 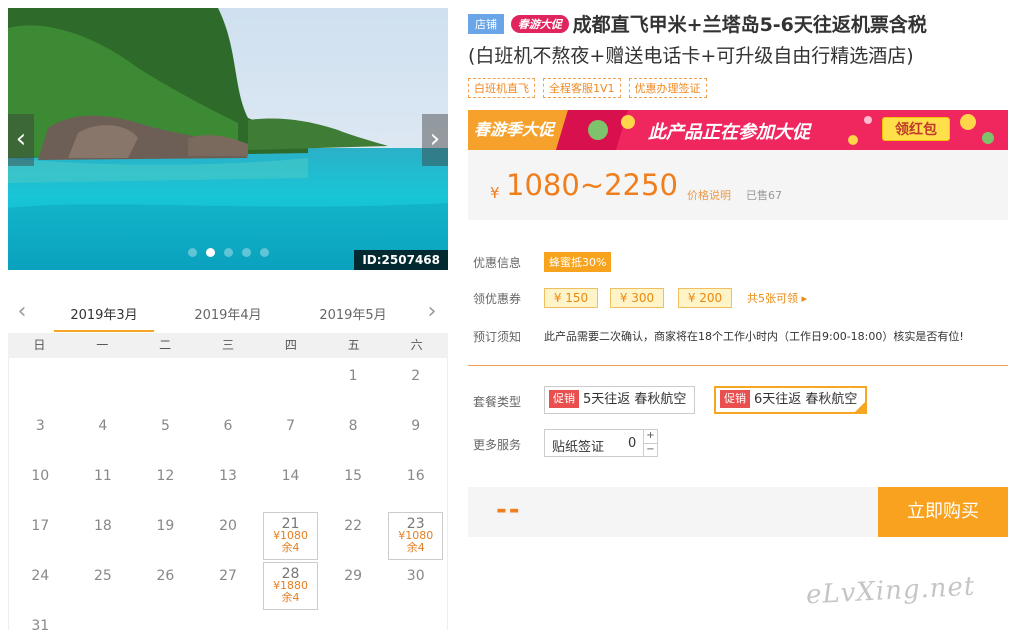 I want to click on calendar-day: 29, so click(x=353, y=583).